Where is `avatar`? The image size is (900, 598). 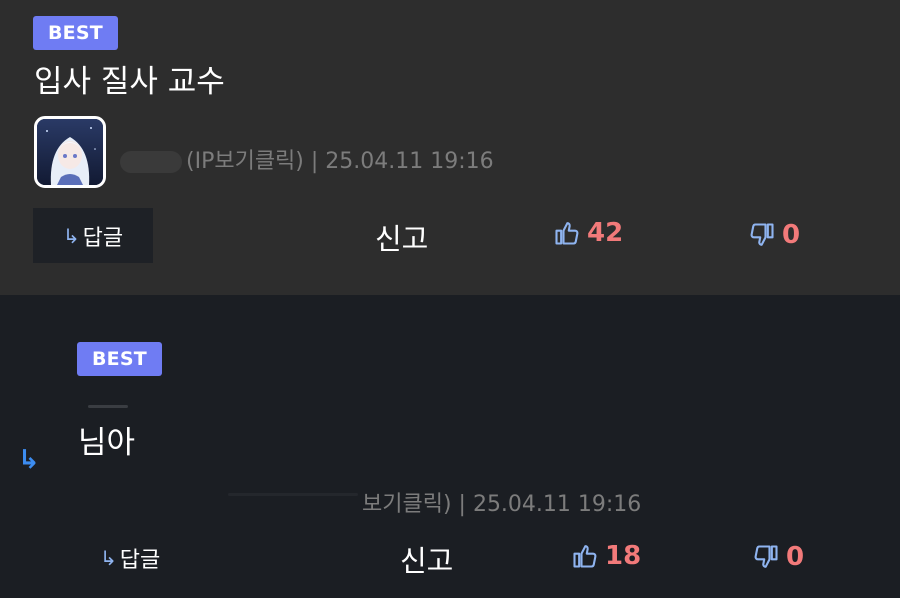
avatar is located at coordinates (70, 152).